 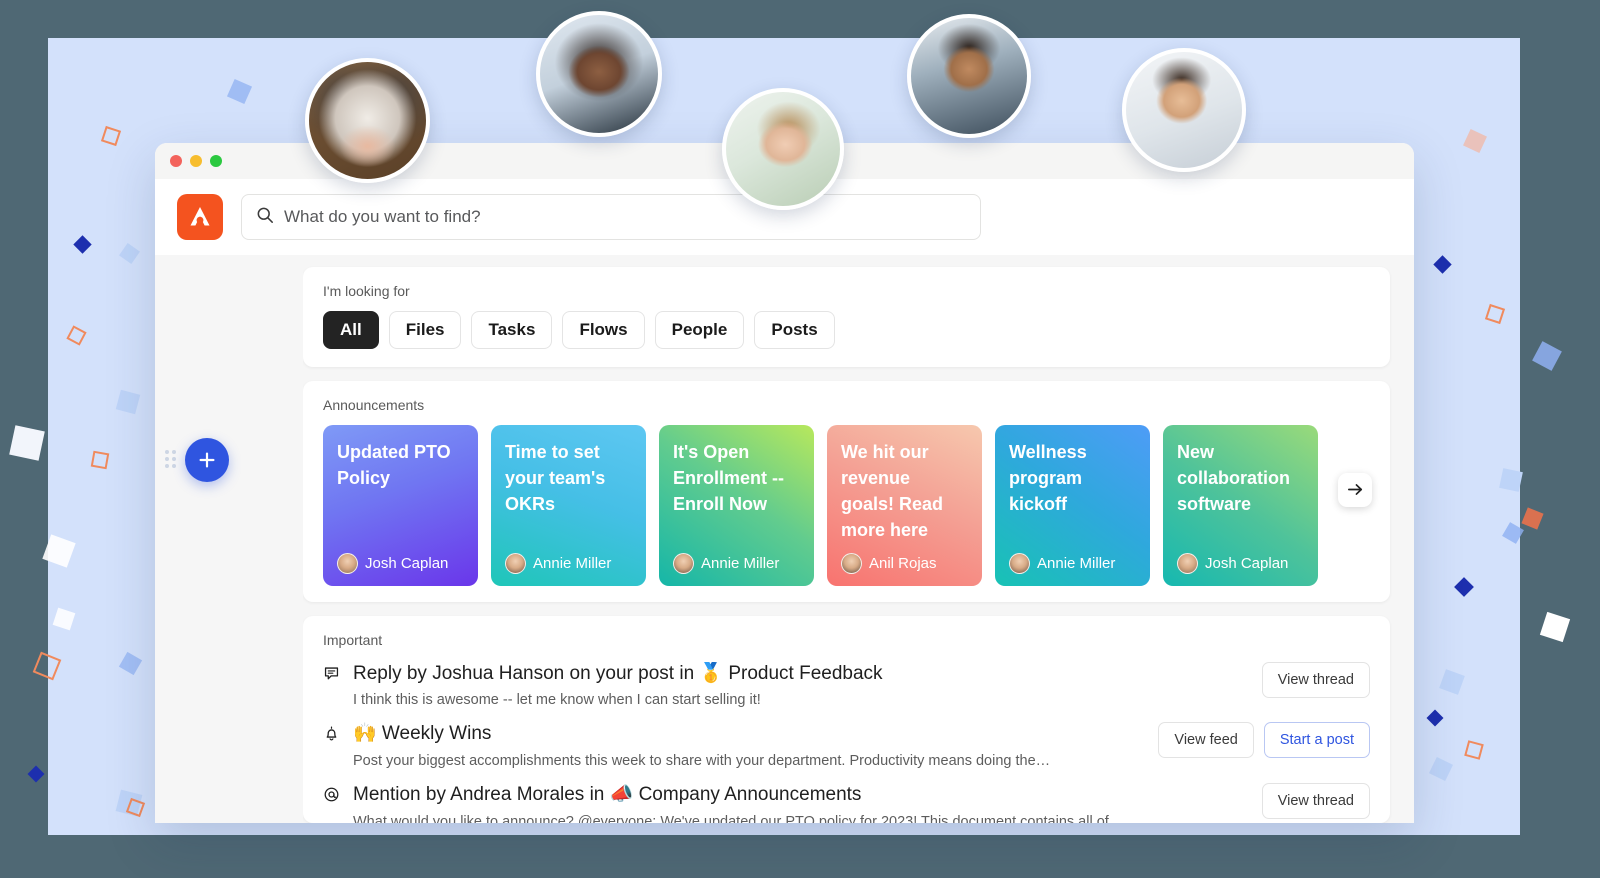 I want to click on create-button, so click(x=207, y=460).